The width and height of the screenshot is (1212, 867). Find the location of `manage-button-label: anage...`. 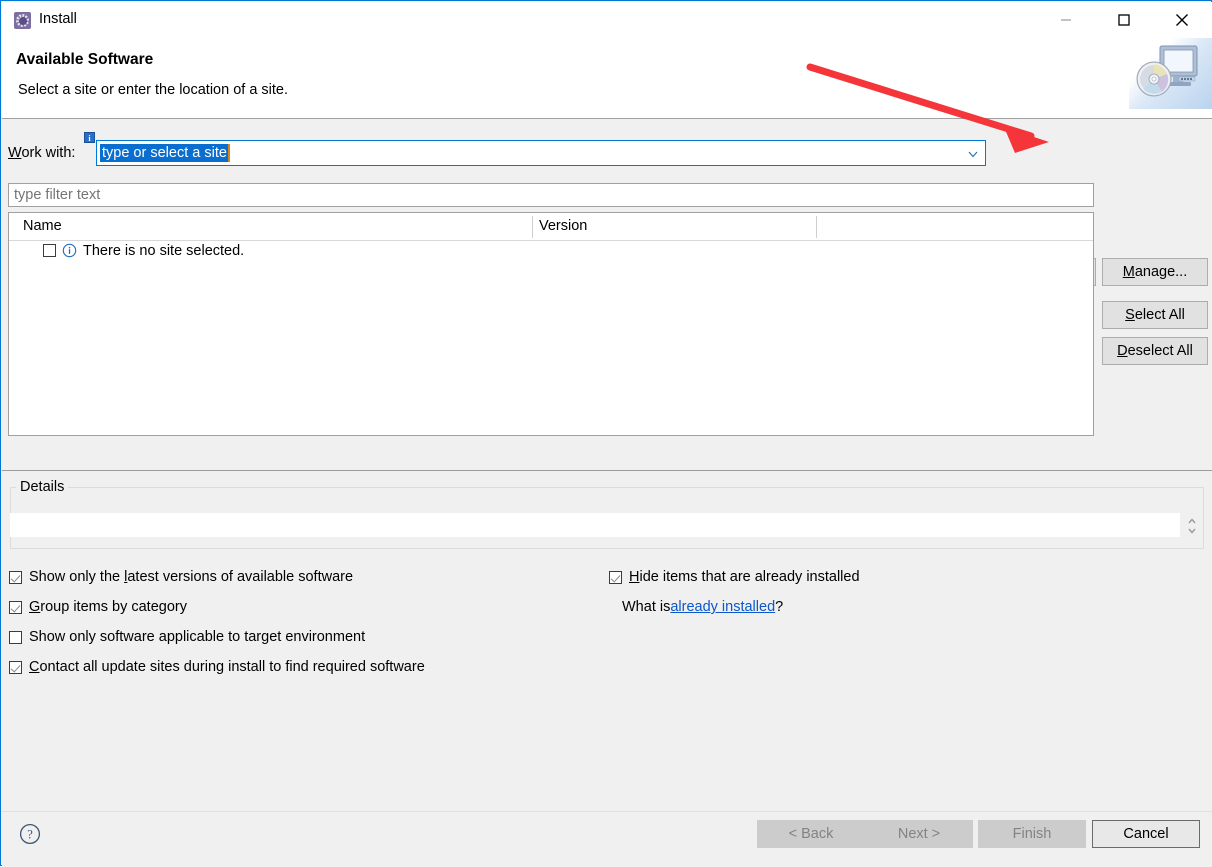

manage-button-label: anage... is located at coordinates (1161, 271).